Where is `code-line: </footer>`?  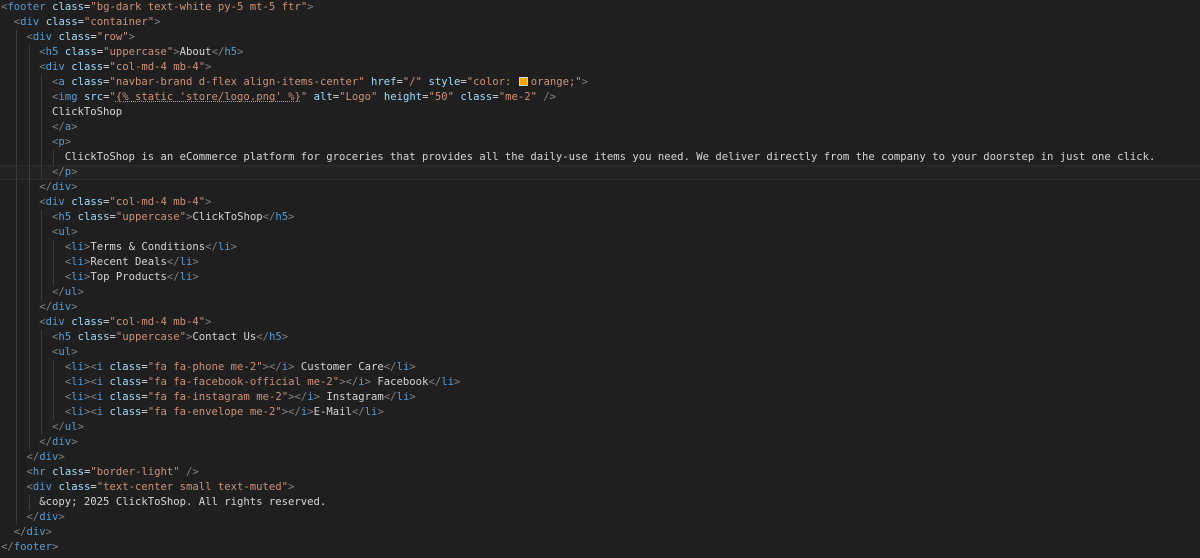 code-line: </footer> is located at coordinates (600, 547).